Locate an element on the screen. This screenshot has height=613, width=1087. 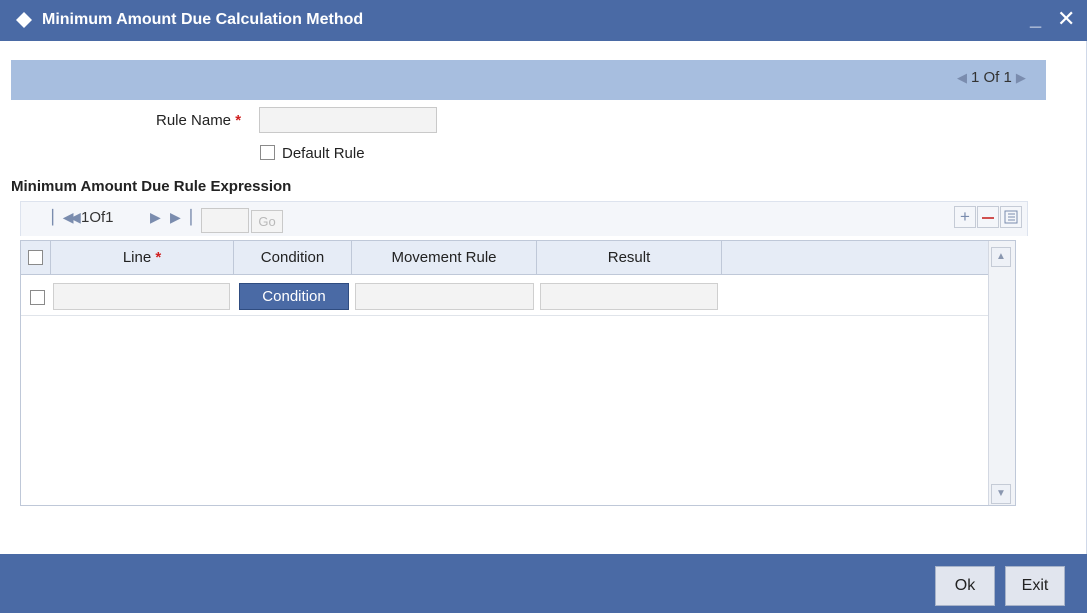
footer-bar is located at coordinates (543, 583).